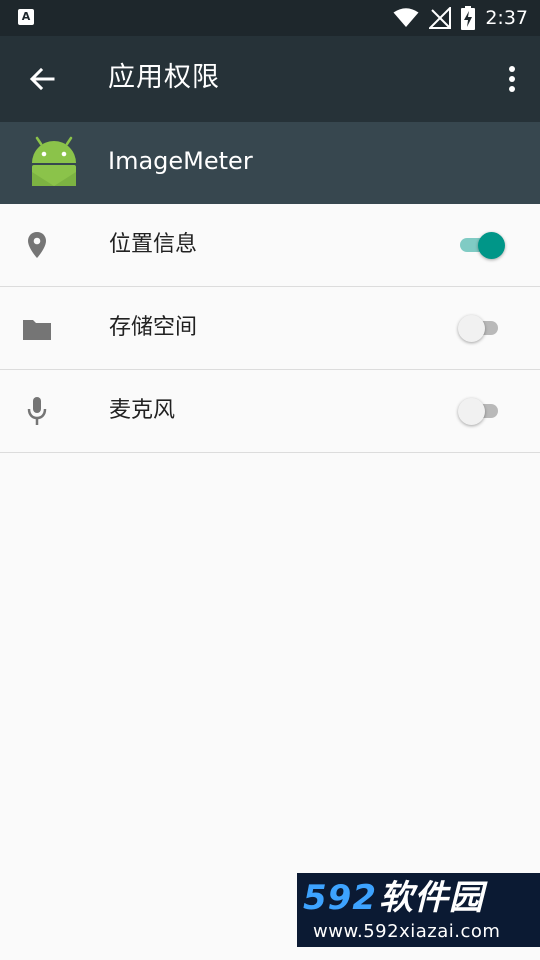 This screenshot has width=540, height=960. What do you see at coordinates (270, 328) in the screenshot?
I see `permission-row-storage: 存储空间` at bounding box center [270, 328].